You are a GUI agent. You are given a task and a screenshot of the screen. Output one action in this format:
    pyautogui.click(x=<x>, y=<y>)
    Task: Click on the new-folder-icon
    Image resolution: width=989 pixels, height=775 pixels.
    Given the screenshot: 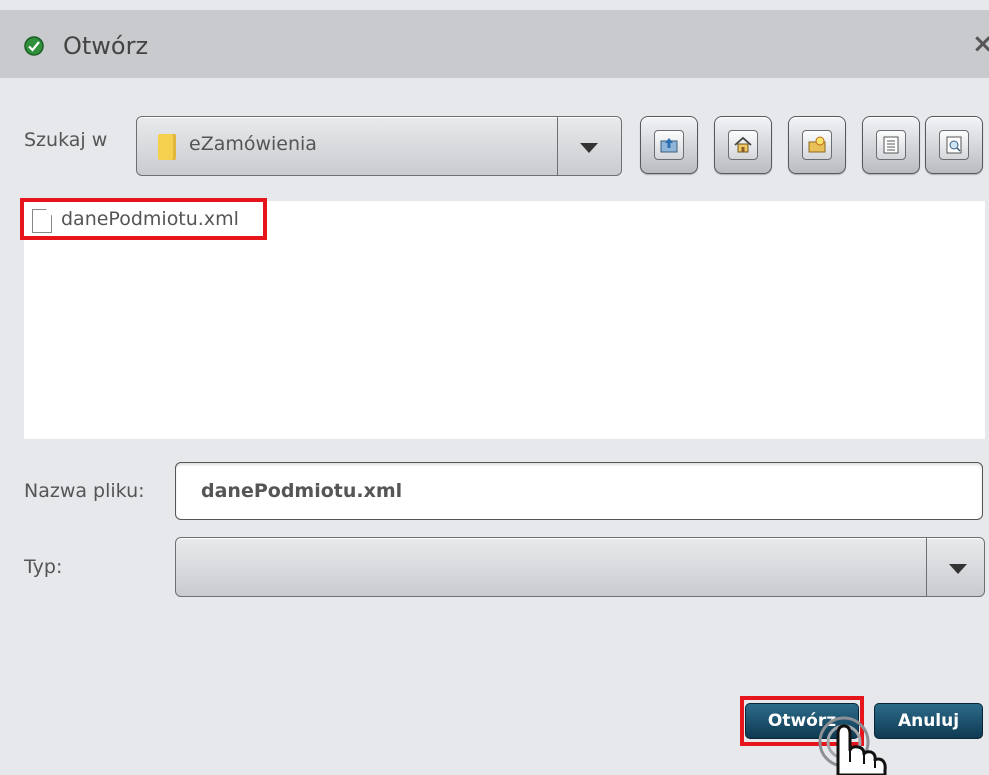 What is the action you would take?
    pyautogui.click(x=817, y=144)
    